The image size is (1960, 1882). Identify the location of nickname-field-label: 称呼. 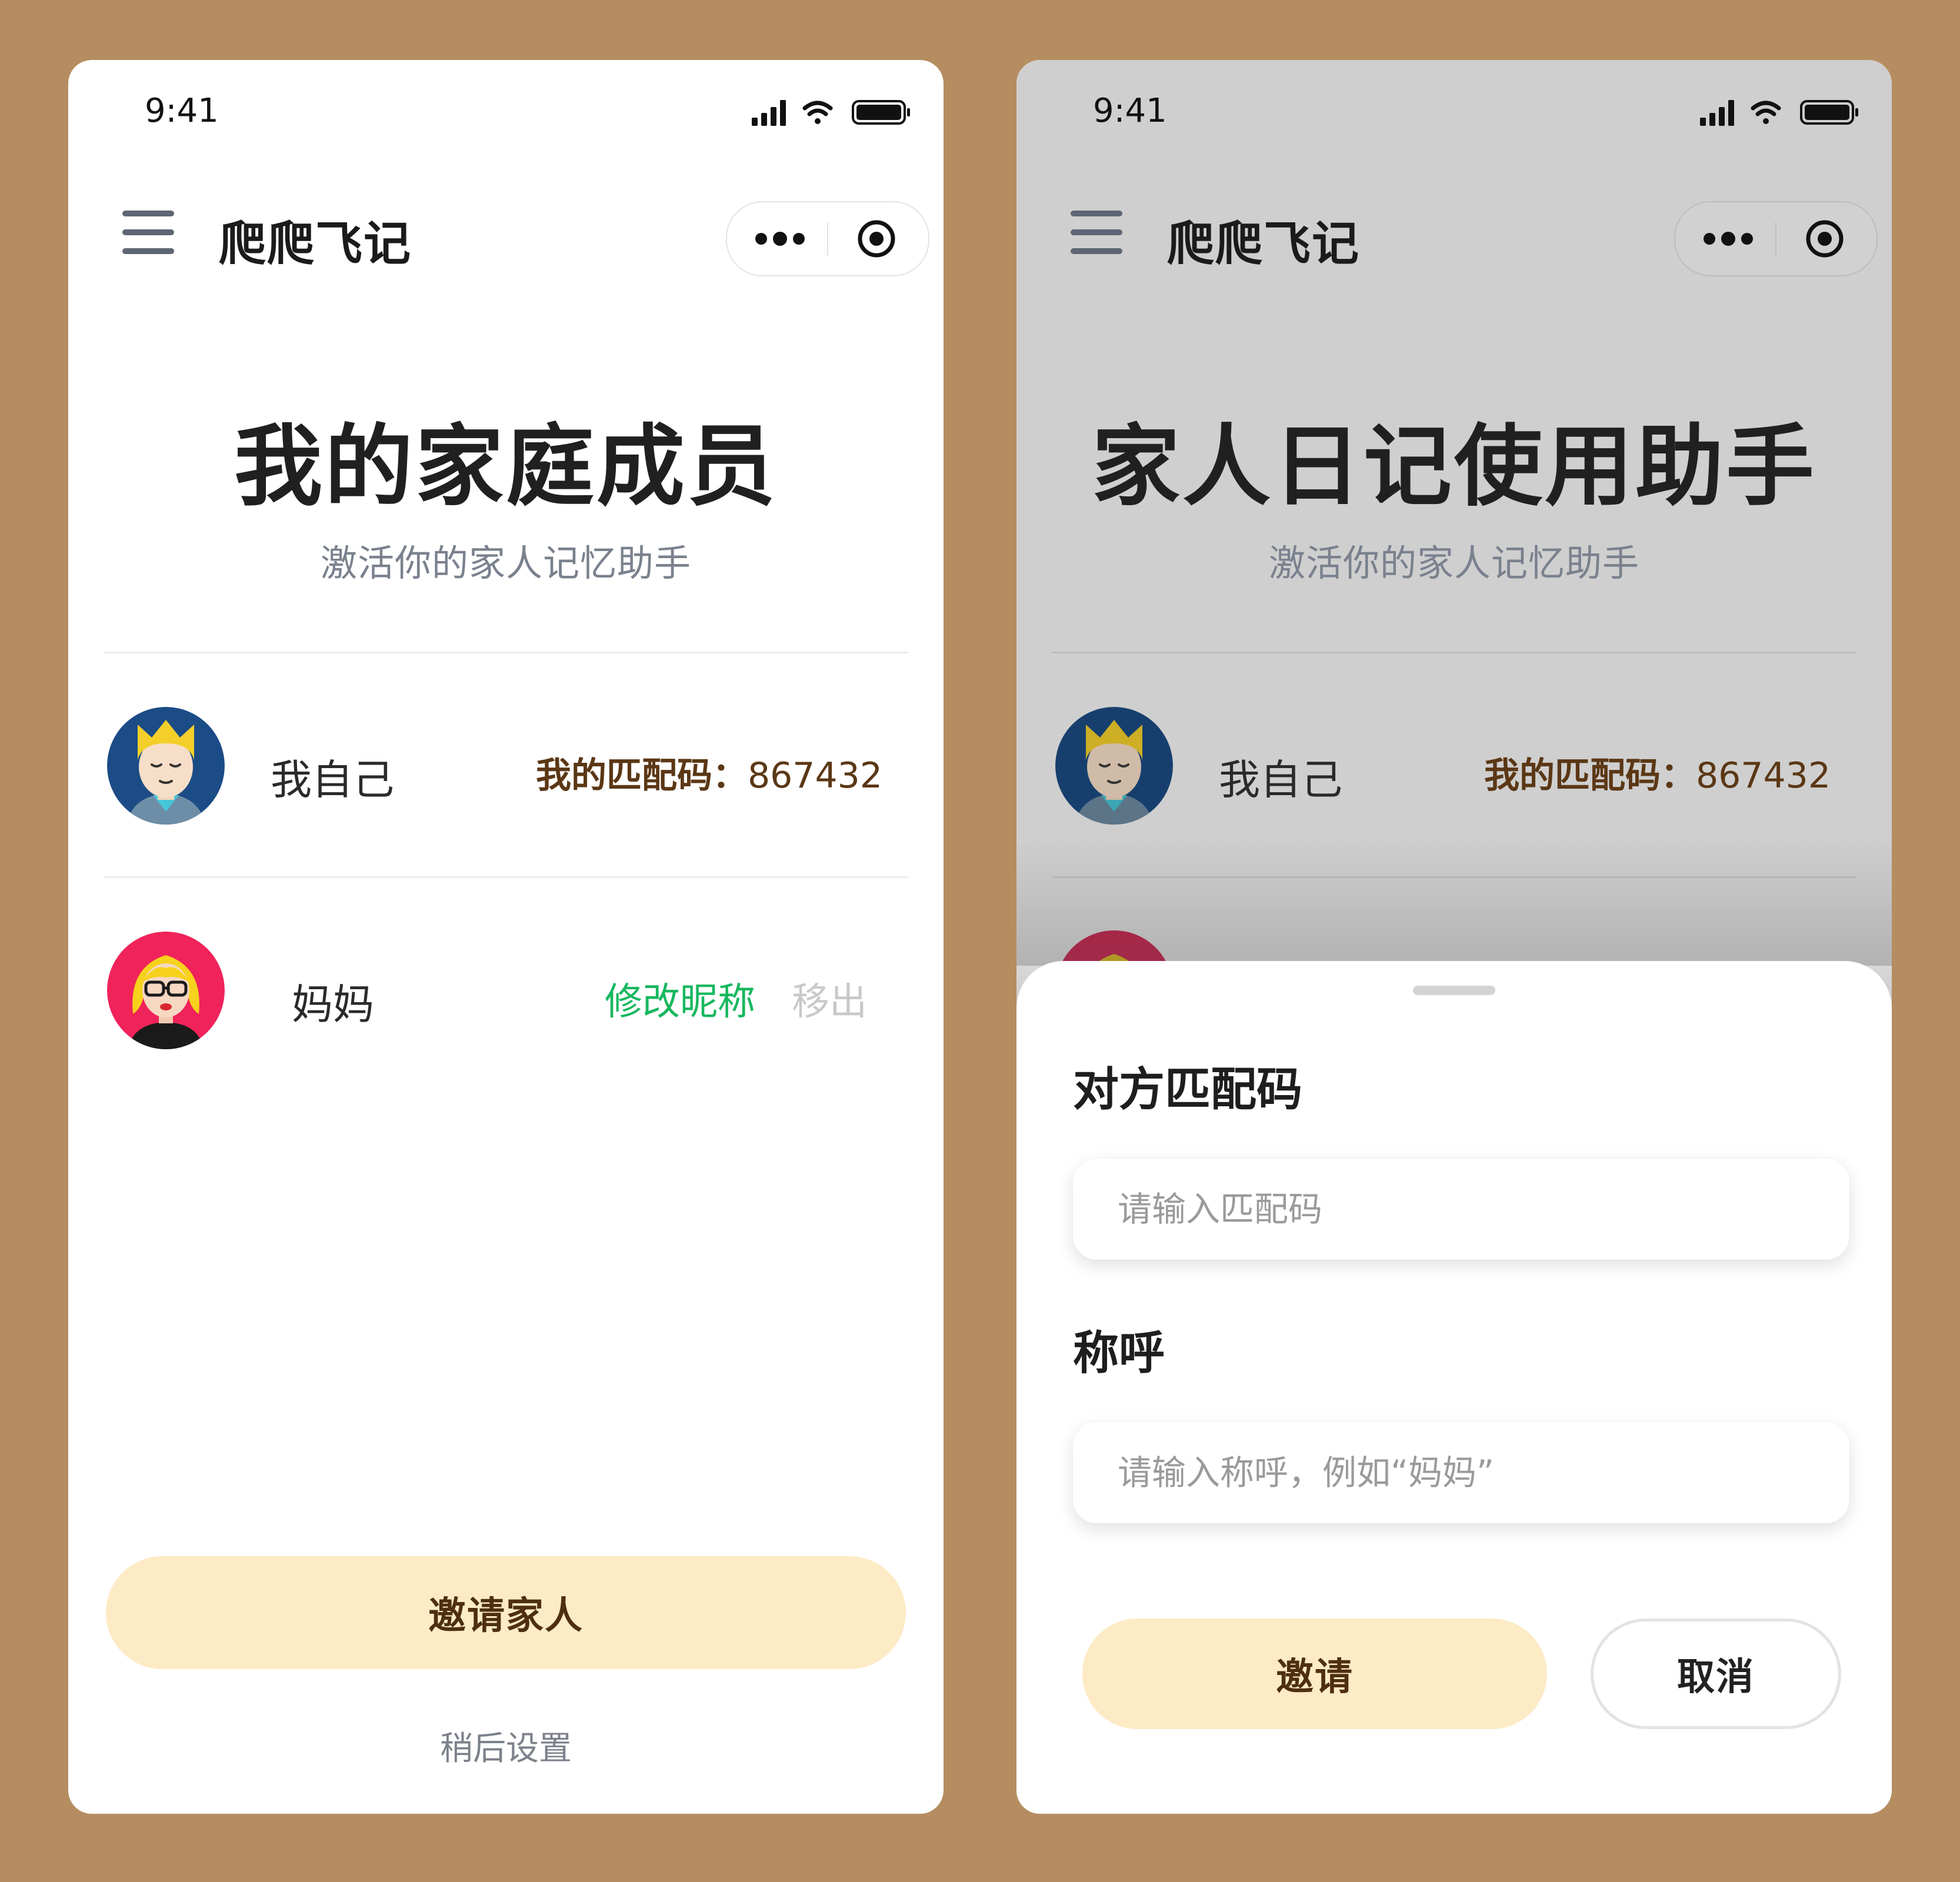
(1119, 1353).